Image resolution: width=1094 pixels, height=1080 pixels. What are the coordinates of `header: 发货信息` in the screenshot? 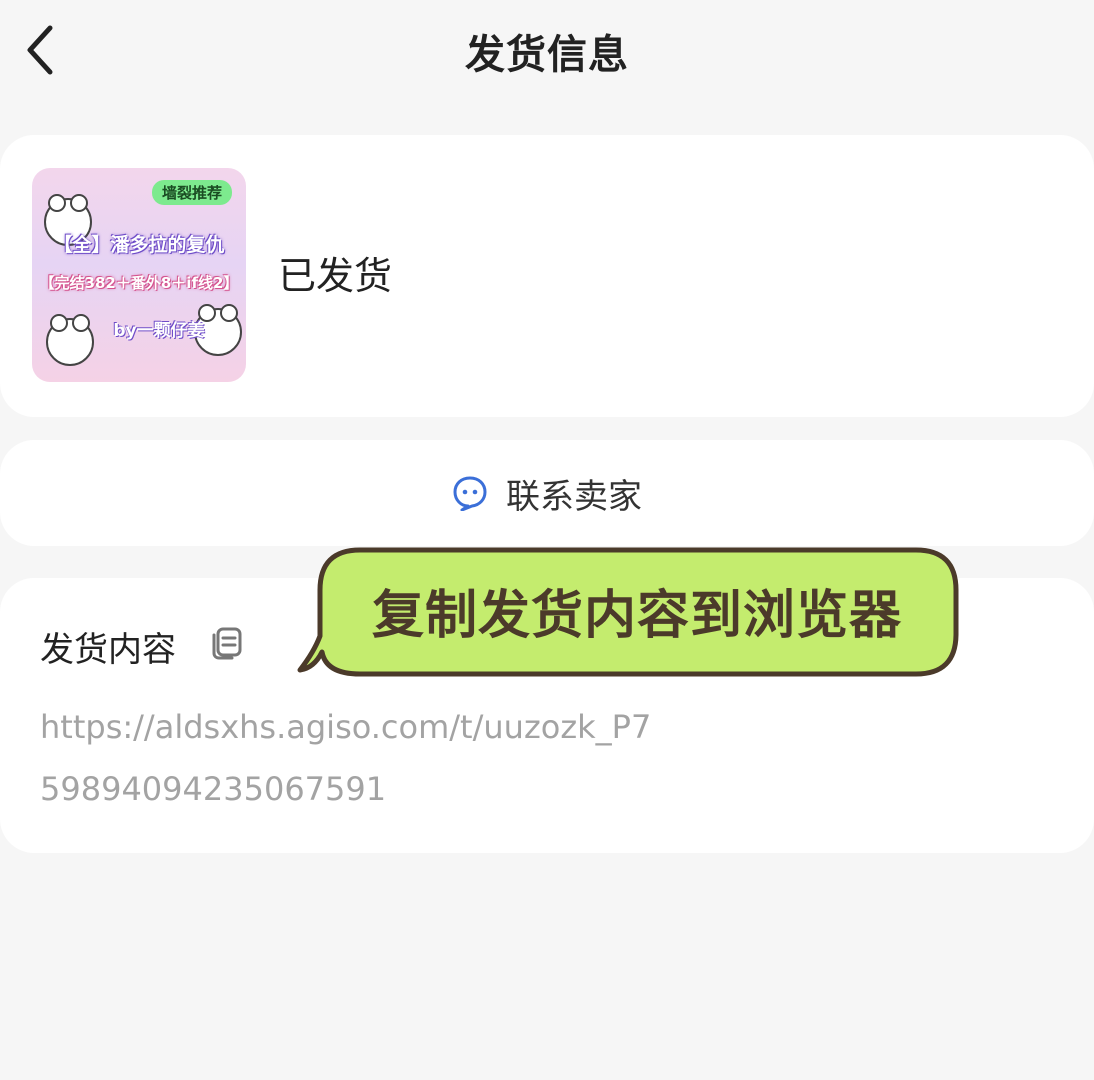 It's located at (547, 50).